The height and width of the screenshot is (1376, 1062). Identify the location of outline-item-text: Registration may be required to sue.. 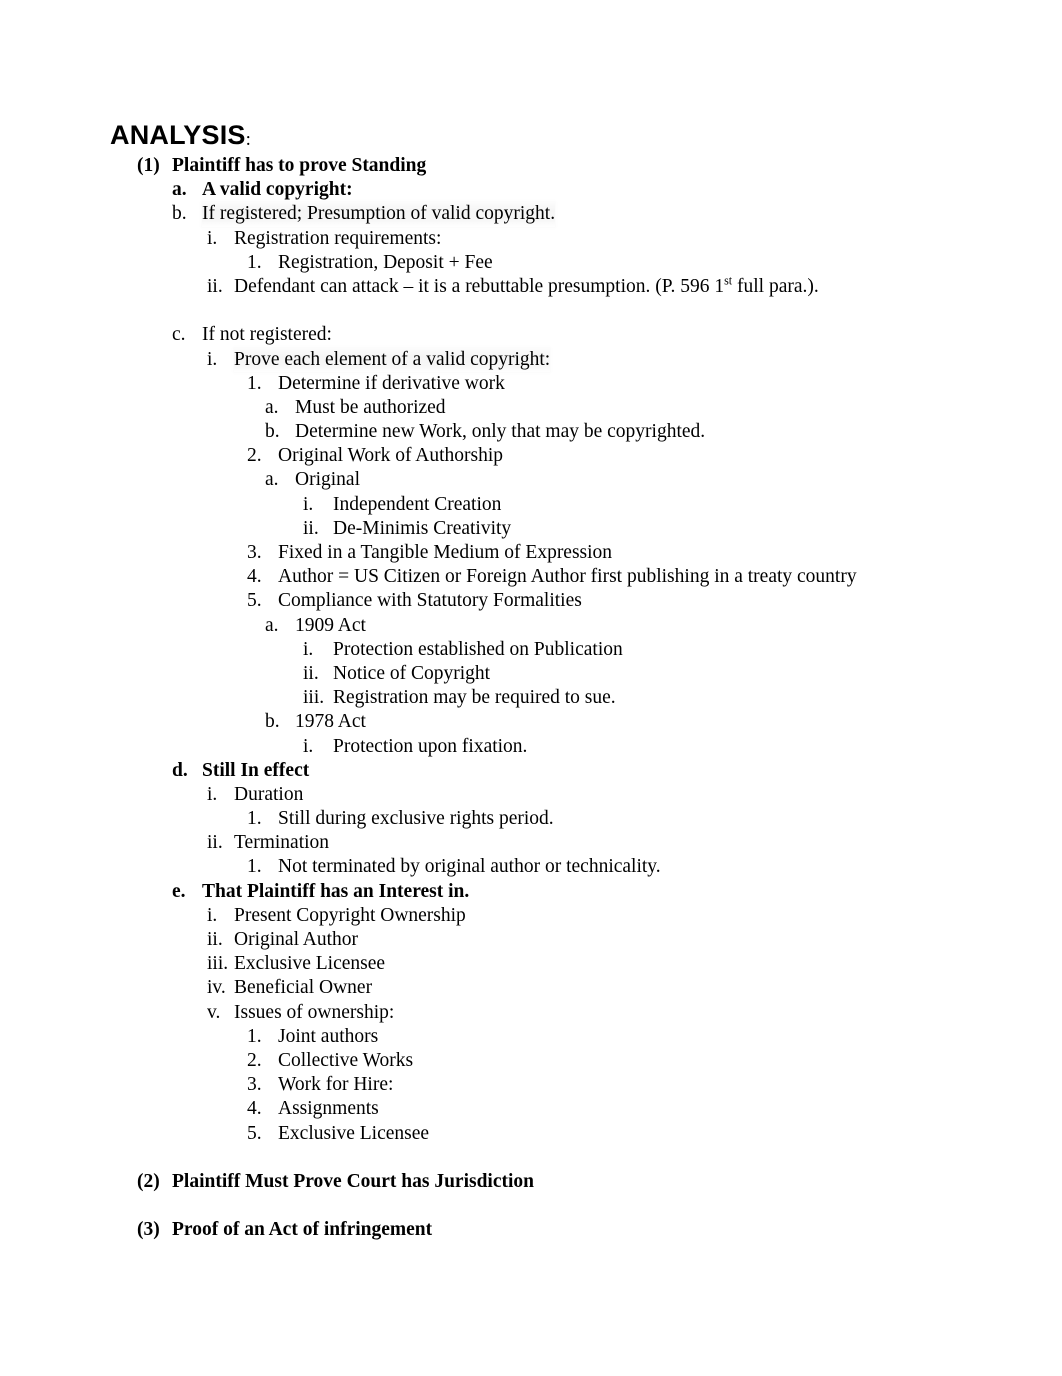
(474, 698).